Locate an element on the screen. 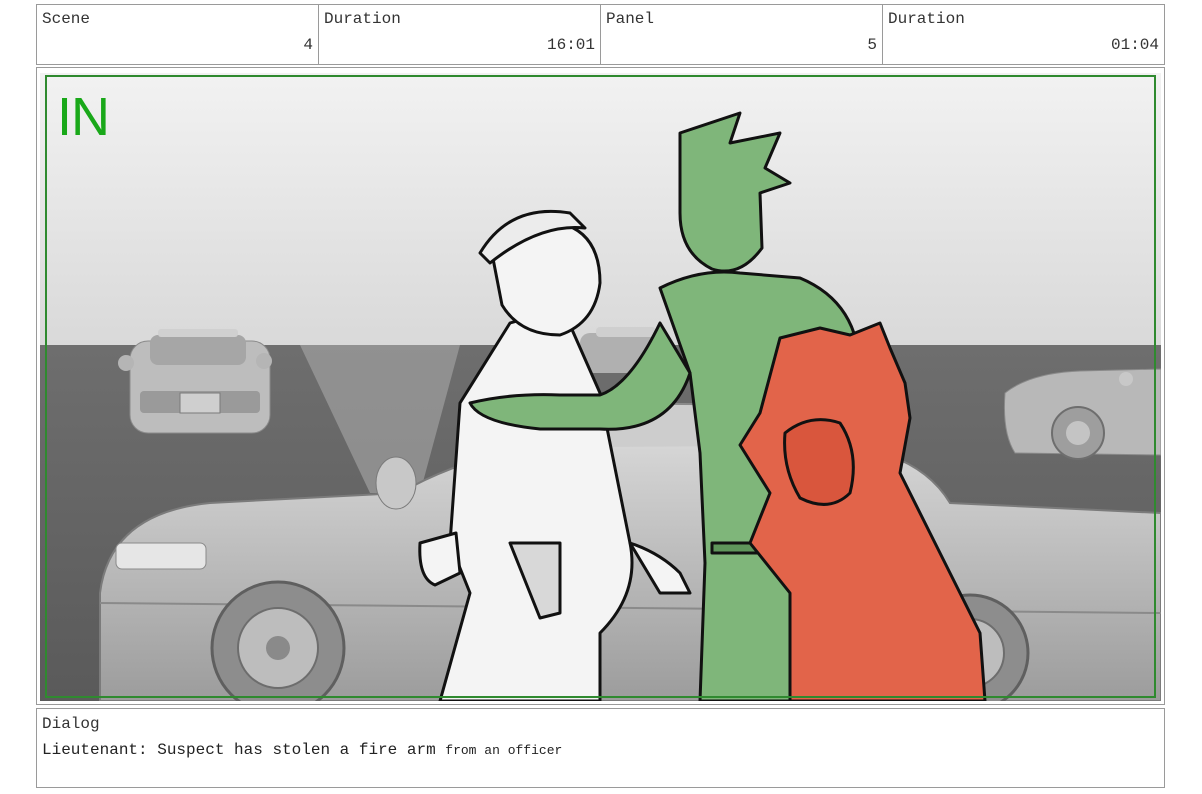 The image size is (1202, 794). panel-duration-cell: Duration 01:04 is located at coordinates (1023, 34).